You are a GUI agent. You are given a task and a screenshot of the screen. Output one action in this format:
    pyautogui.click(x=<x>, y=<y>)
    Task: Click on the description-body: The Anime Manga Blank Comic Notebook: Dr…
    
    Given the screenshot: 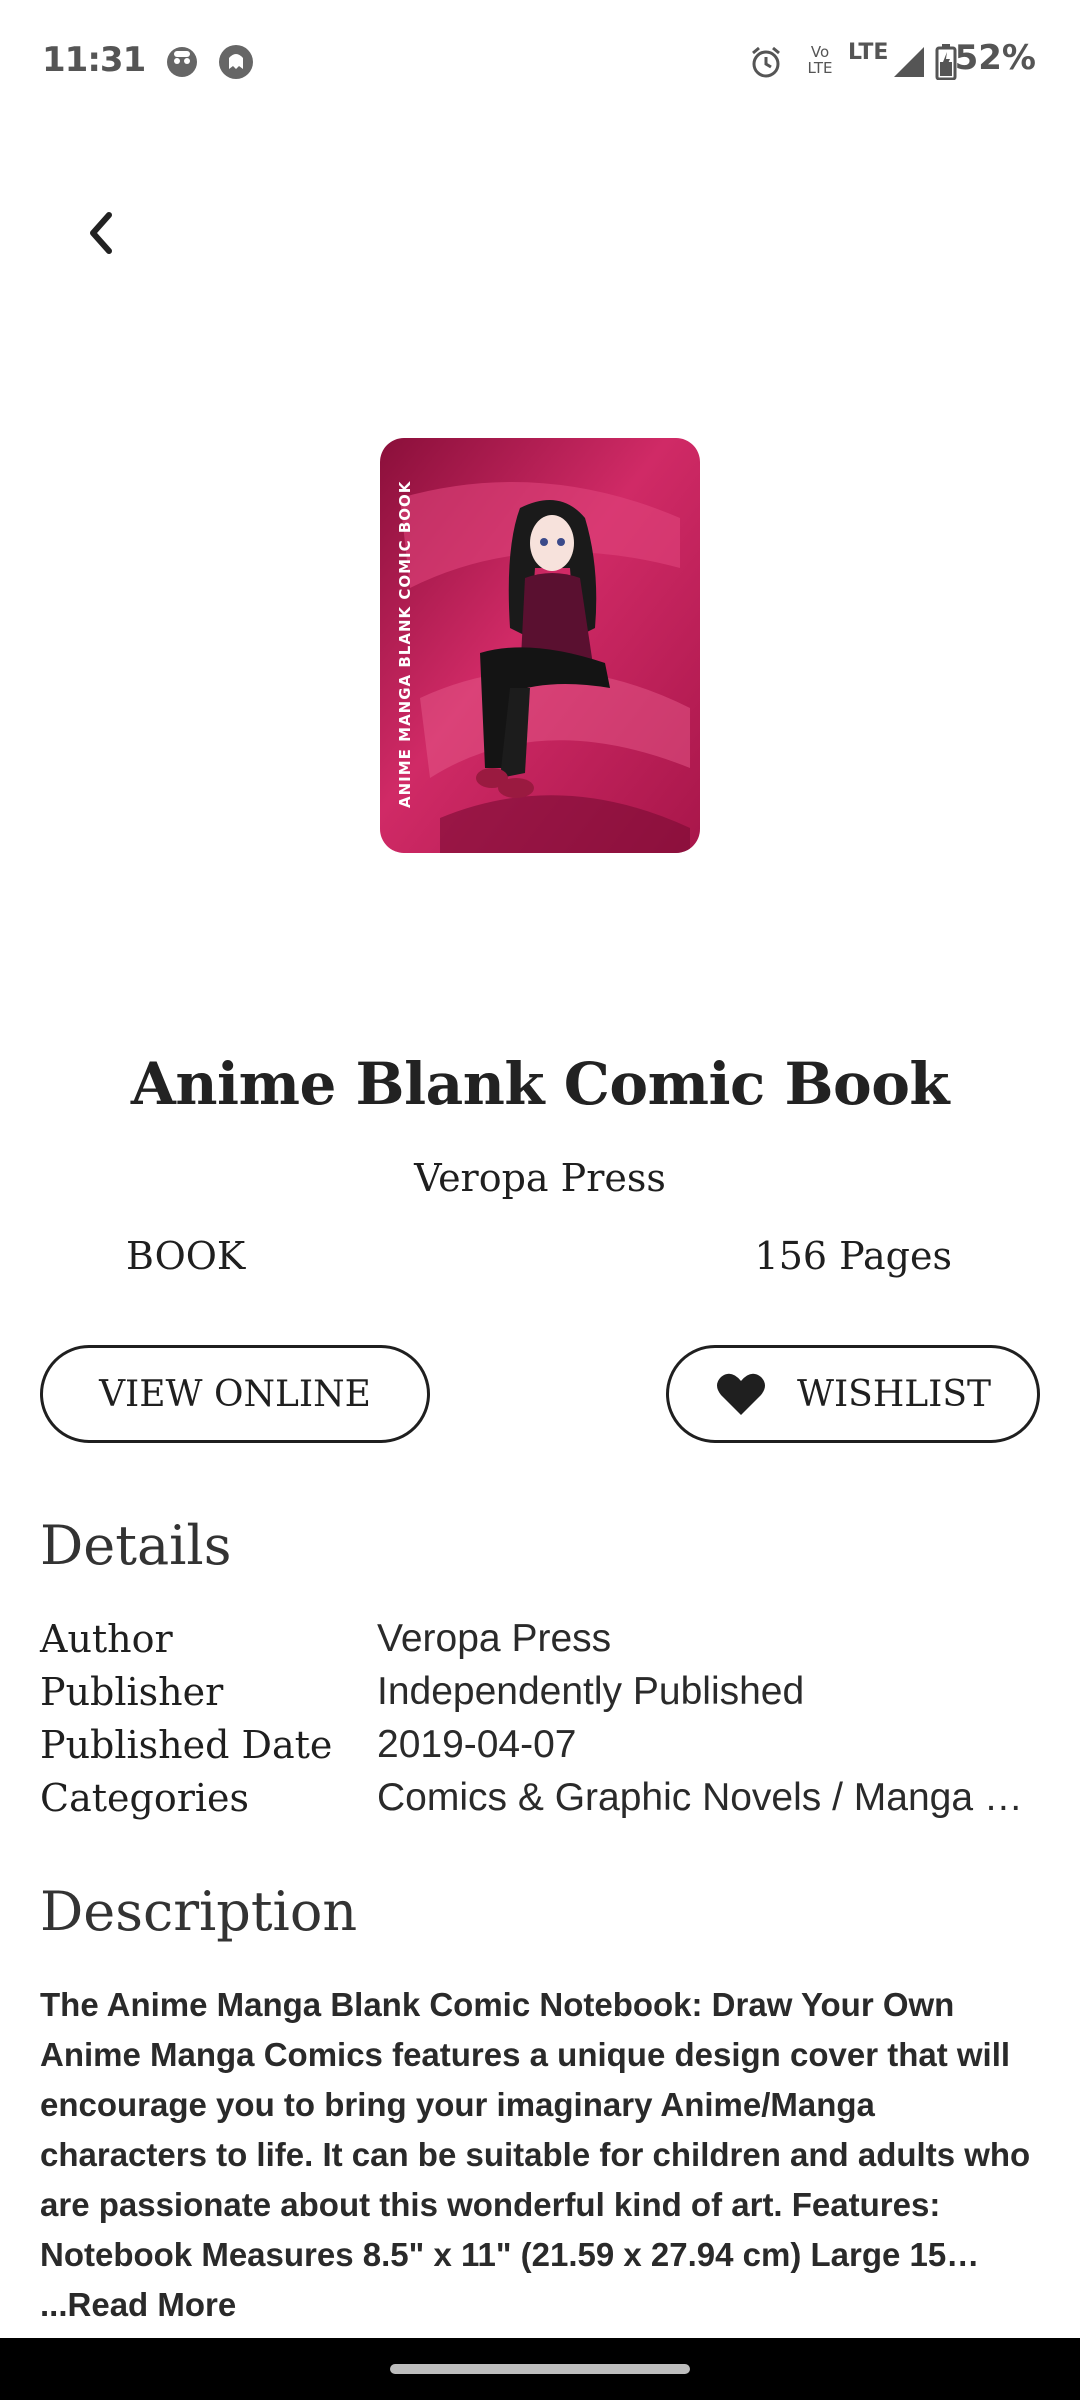 What is the action you would take?
    pyautogui.click(x=535, y=2129)
    